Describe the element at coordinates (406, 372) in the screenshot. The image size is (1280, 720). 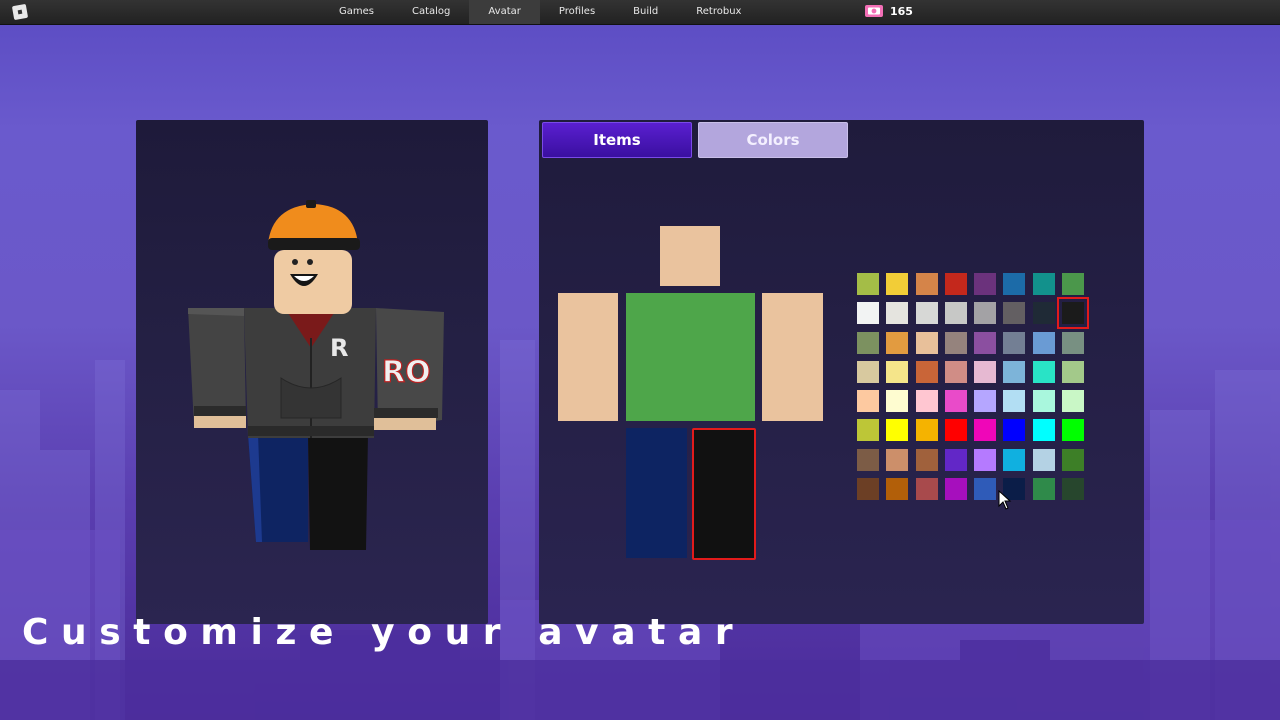
I see `shirt-logo-text: RO` at that location.